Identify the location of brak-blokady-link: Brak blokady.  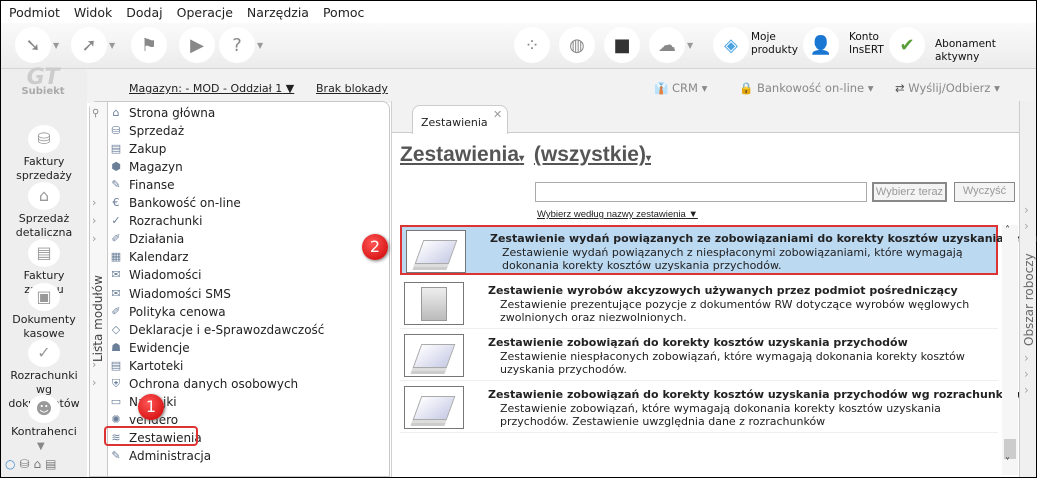
(352, 88).